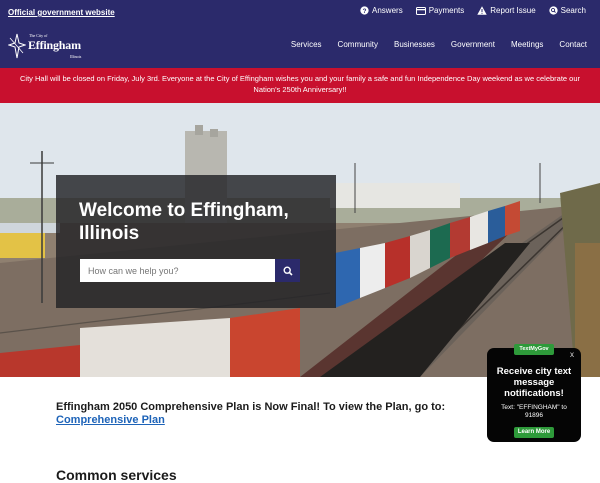 This screenshot has height=483, width=600. I want to click on hero-search-button, so click(287, 270).